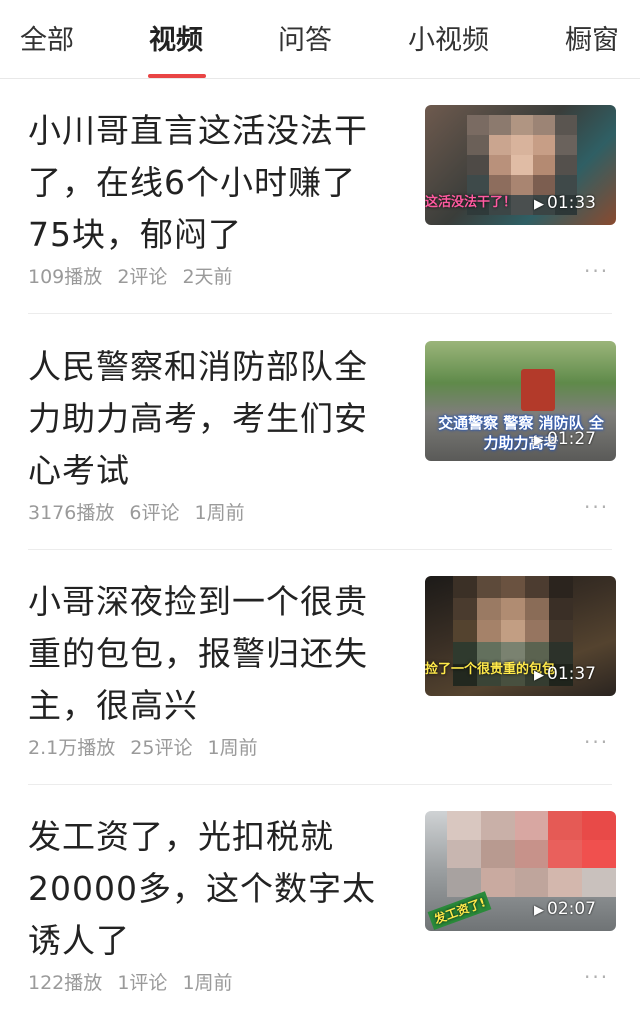 The width and height of the screenshot is (640, 1020). What do you see at coordinates (592, 39) in the screenshot?
I see `tab-showcase: 橱窗` at bounding box center [592, 39].